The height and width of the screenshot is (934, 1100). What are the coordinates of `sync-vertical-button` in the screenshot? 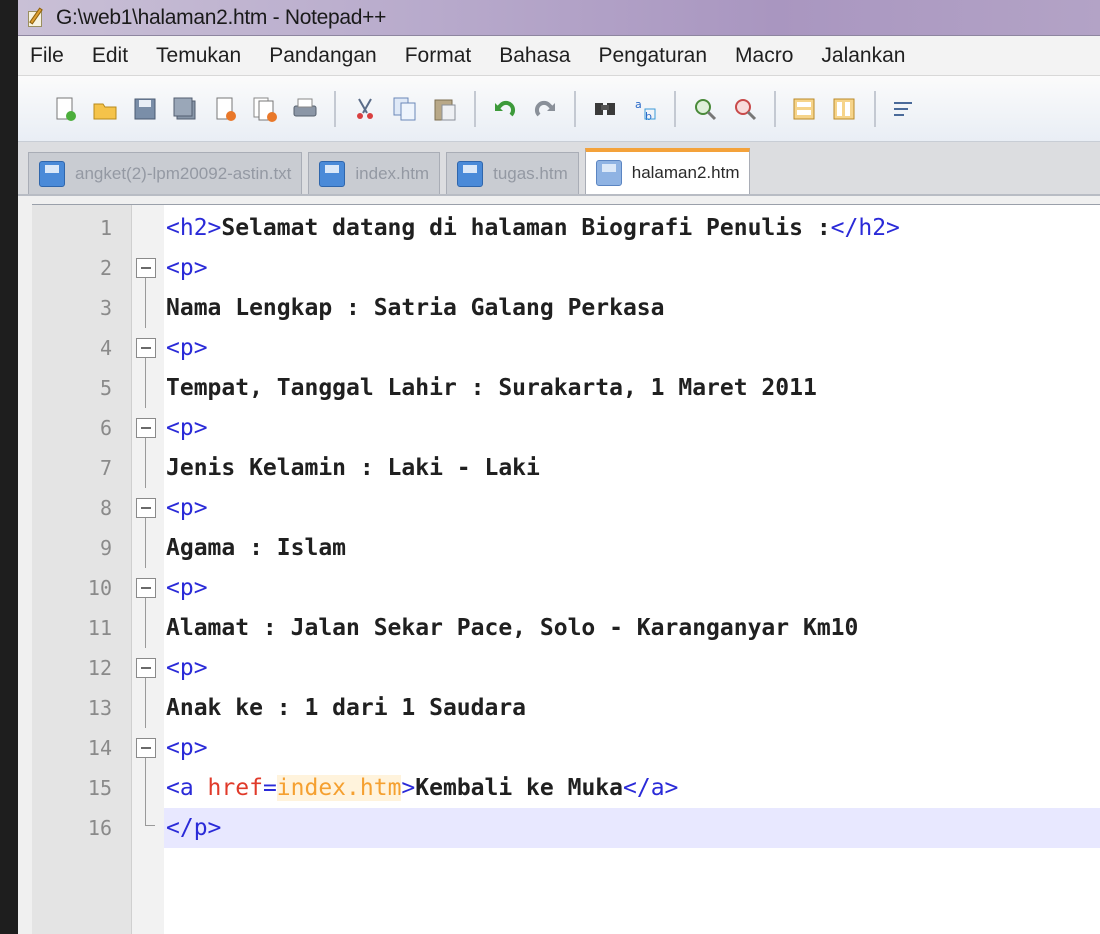 It's located at (805, 109).